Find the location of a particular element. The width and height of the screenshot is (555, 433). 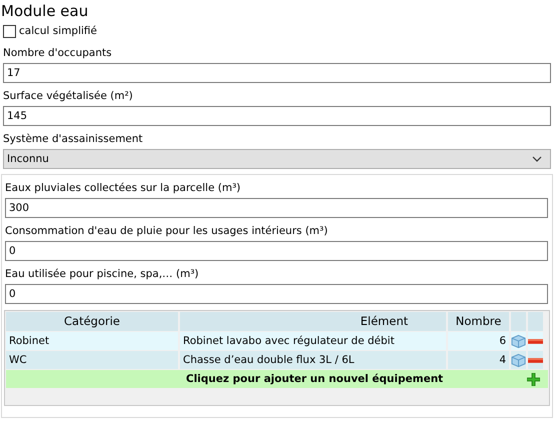

field-label: Surface végétalisée (m²) is located at coordinates (68, 96).